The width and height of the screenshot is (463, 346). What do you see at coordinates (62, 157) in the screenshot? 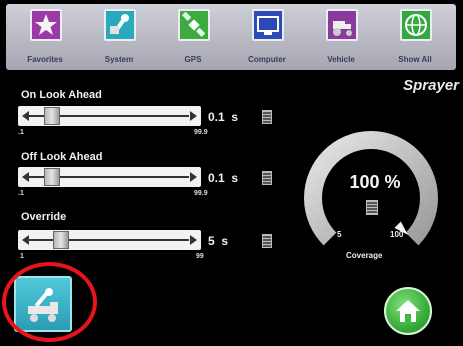
I see `off-look-ahead-label: Off Look Ahead` at bounding box center [62, 157].